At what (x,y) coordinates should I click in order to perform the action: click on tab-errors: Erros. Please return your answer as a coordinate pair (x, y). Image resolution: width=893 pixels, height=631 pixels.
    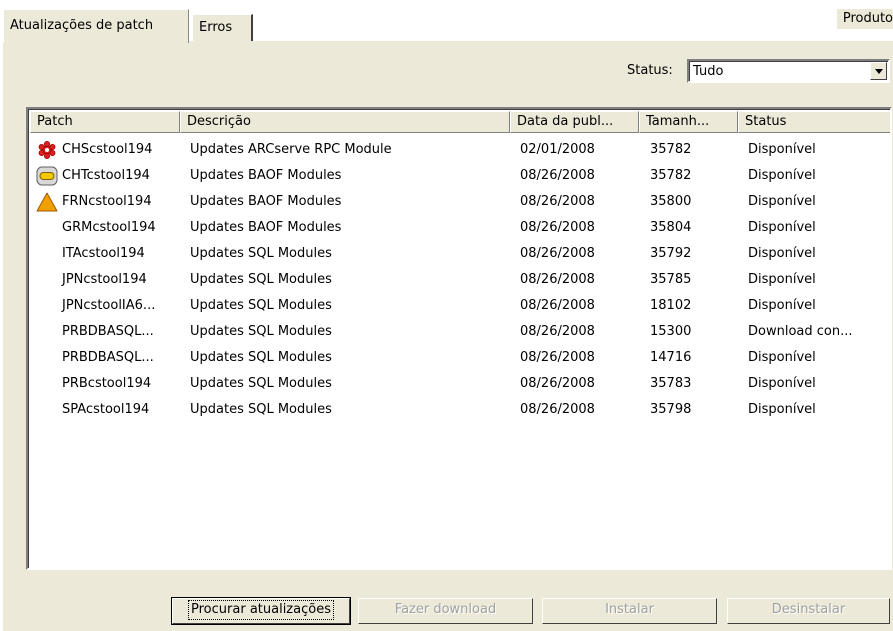
    Looking at the image, I should click on (222, 27).